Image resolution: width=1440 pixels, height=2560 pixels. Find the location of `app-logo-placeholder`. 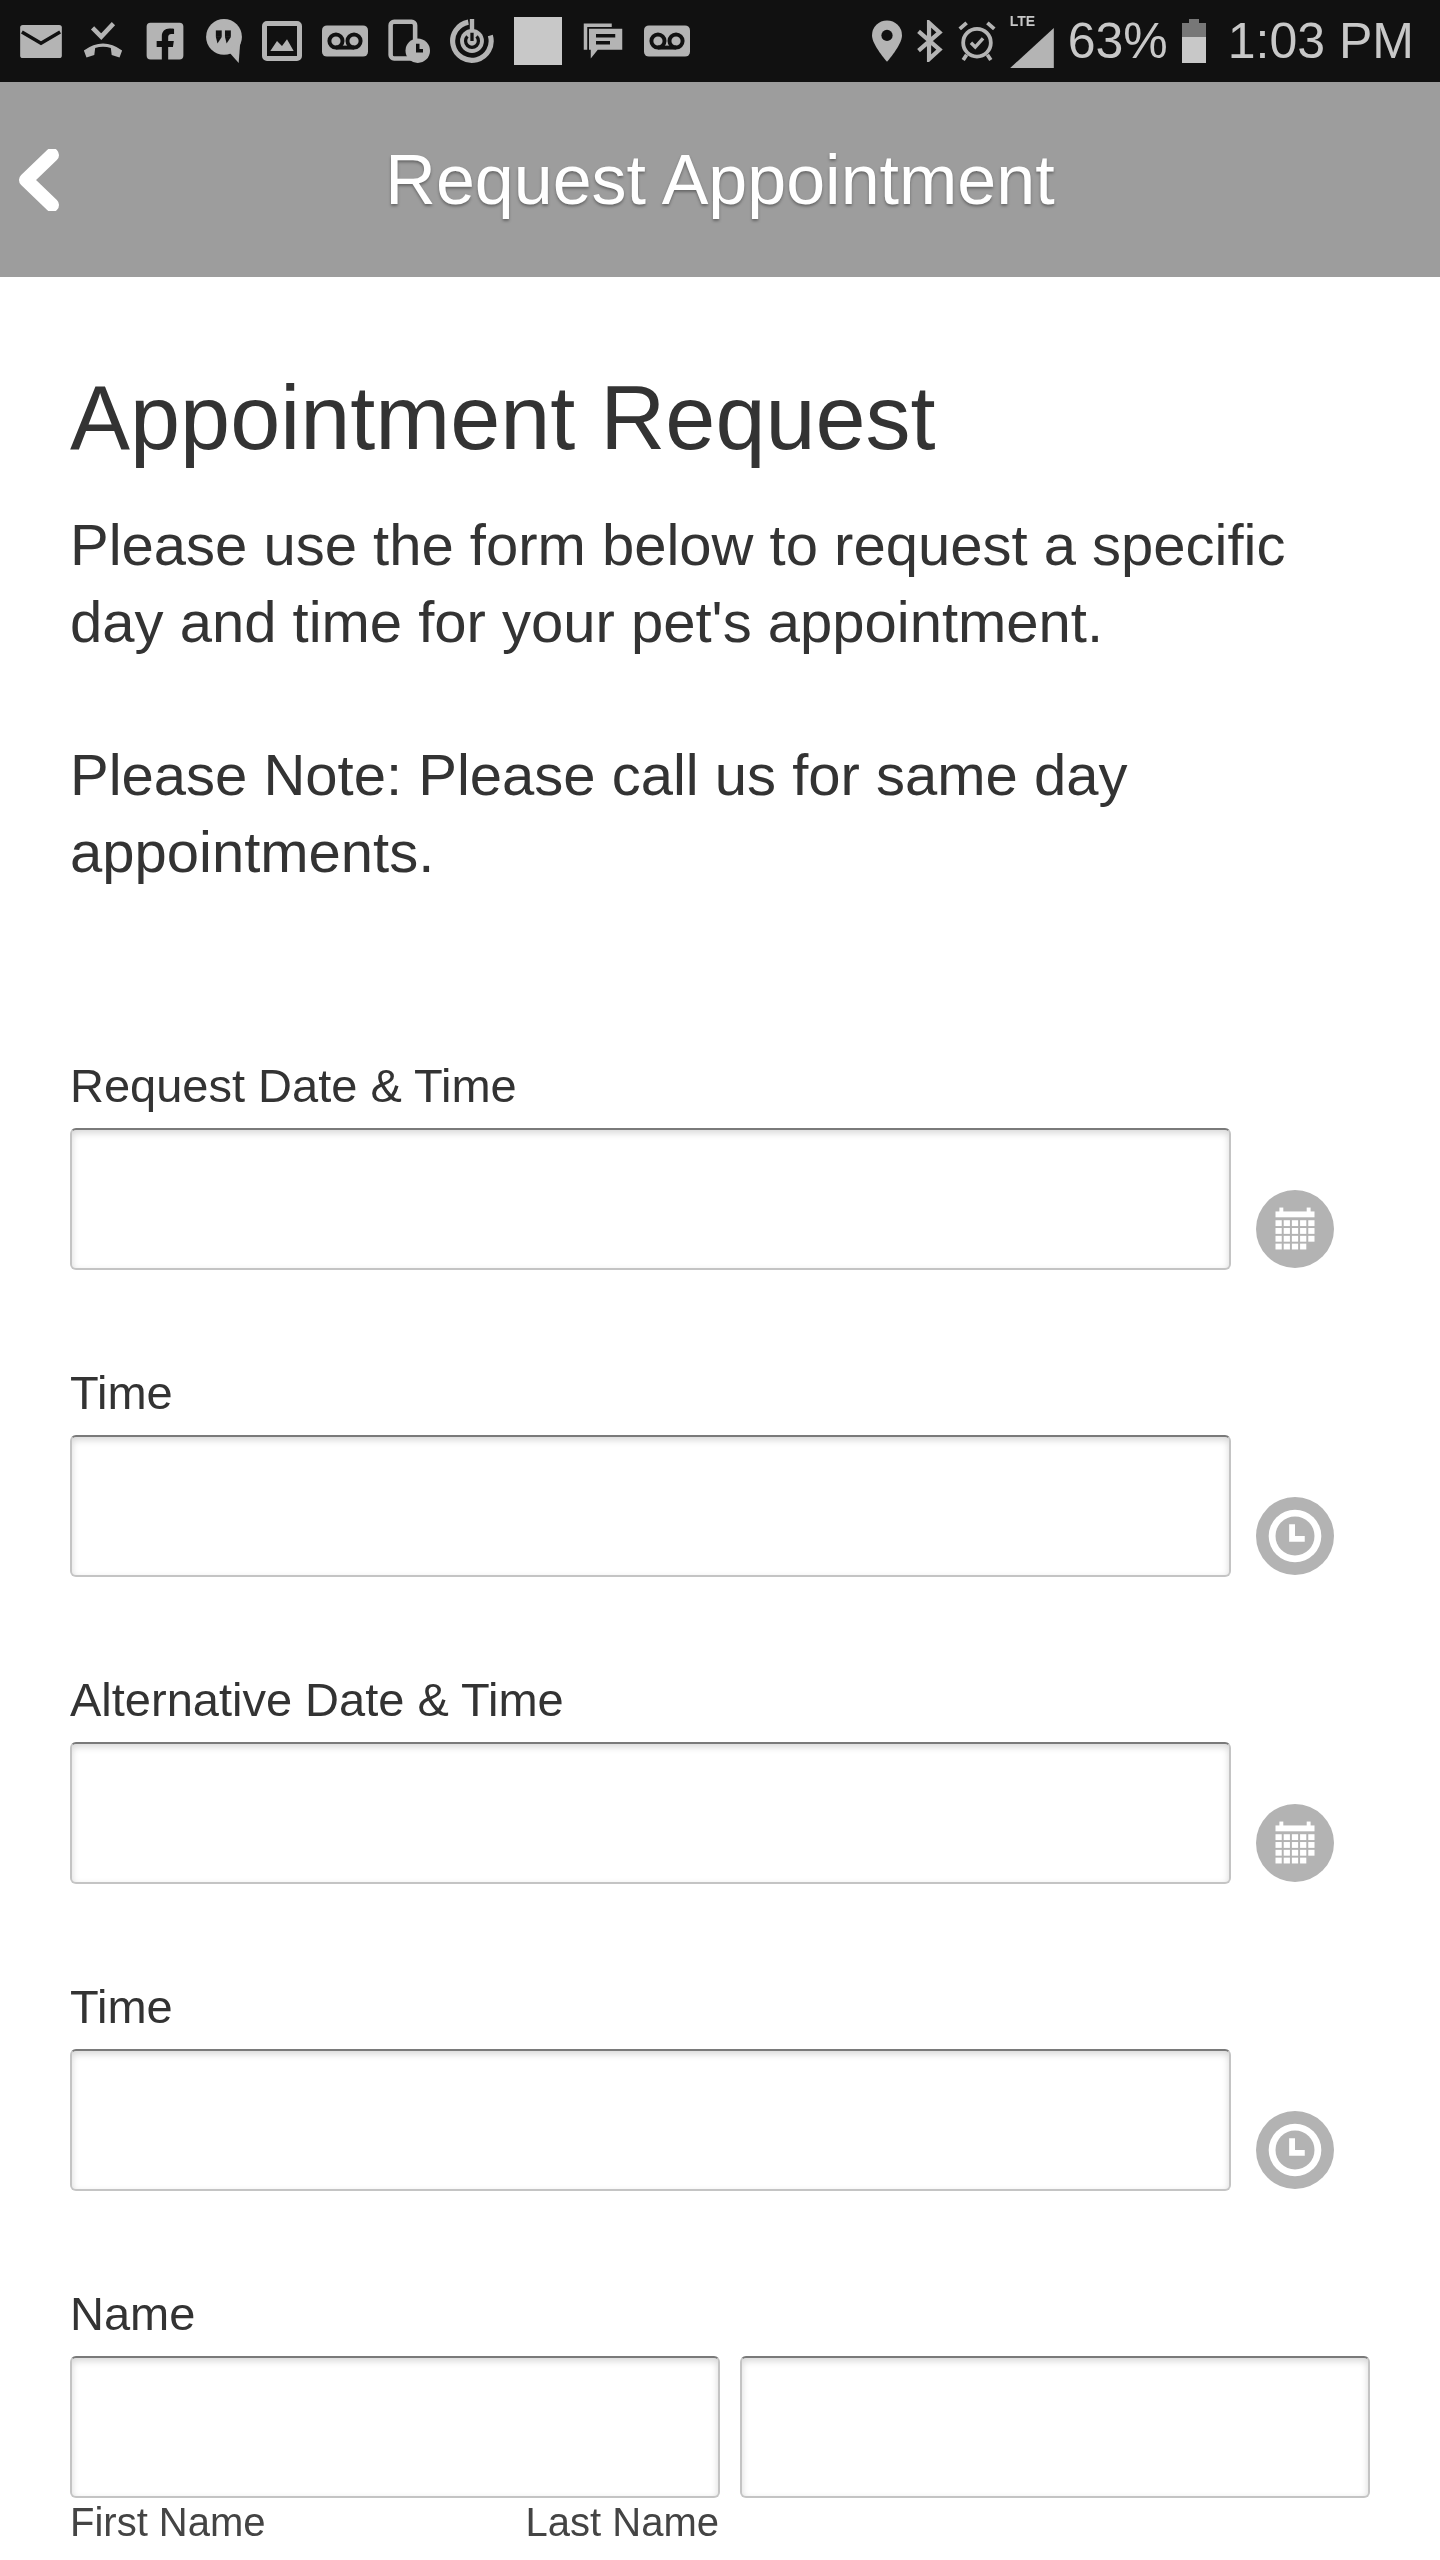

app-logo-placeholder is located at coordinates (538, 41).